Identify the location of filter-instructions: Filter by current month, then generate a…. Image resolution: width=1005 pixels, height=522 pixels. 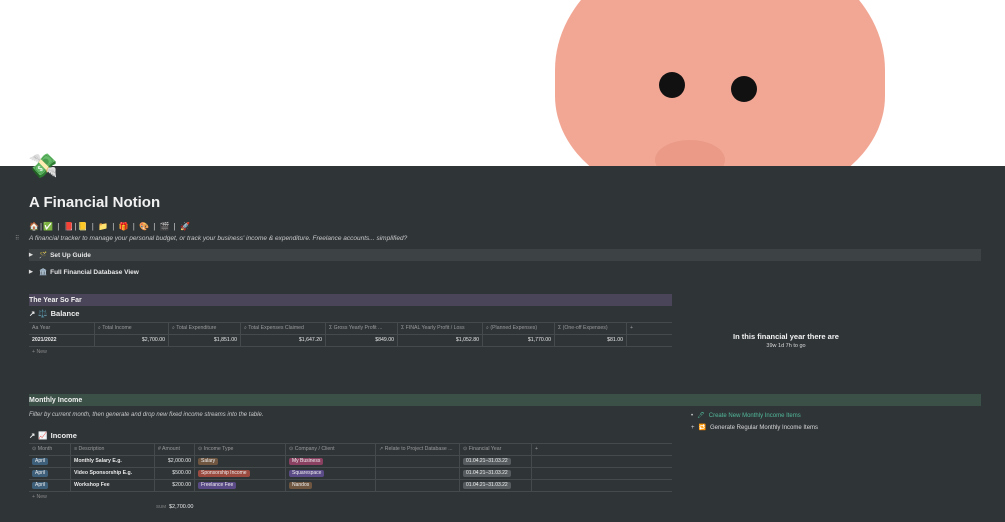
(146, 415).